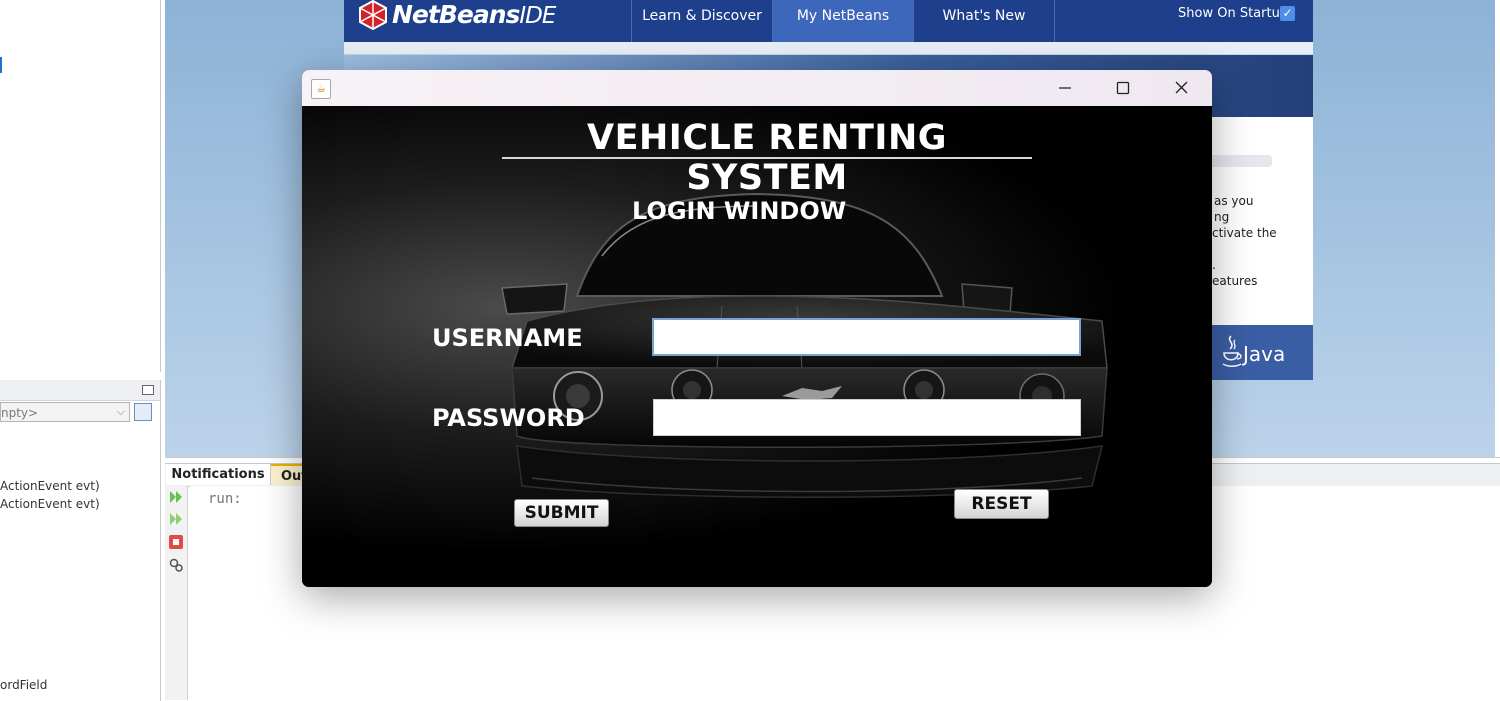  Describe the element at coordinates (767, 158) in the screenshot. I see `title-underline` at that location.